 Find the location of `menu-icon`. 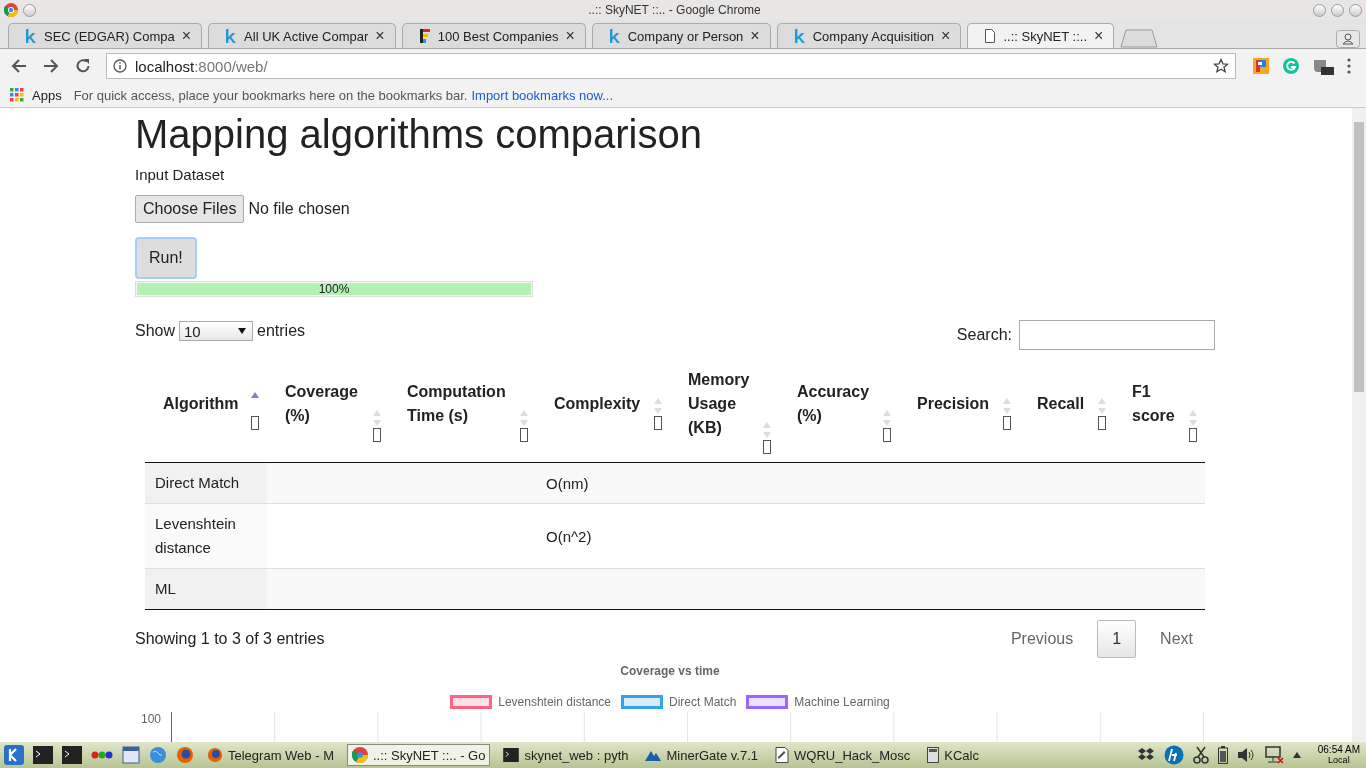

menu-icon is located at coordinates (1349, 66).